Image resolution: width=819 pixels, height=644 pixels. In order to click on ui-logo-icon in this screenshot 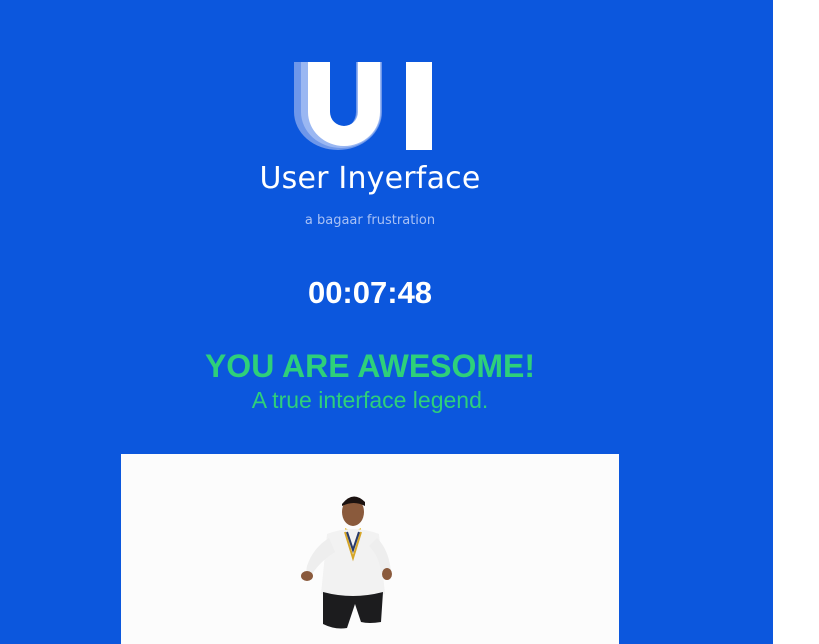, I will do `click(363, 106)`.